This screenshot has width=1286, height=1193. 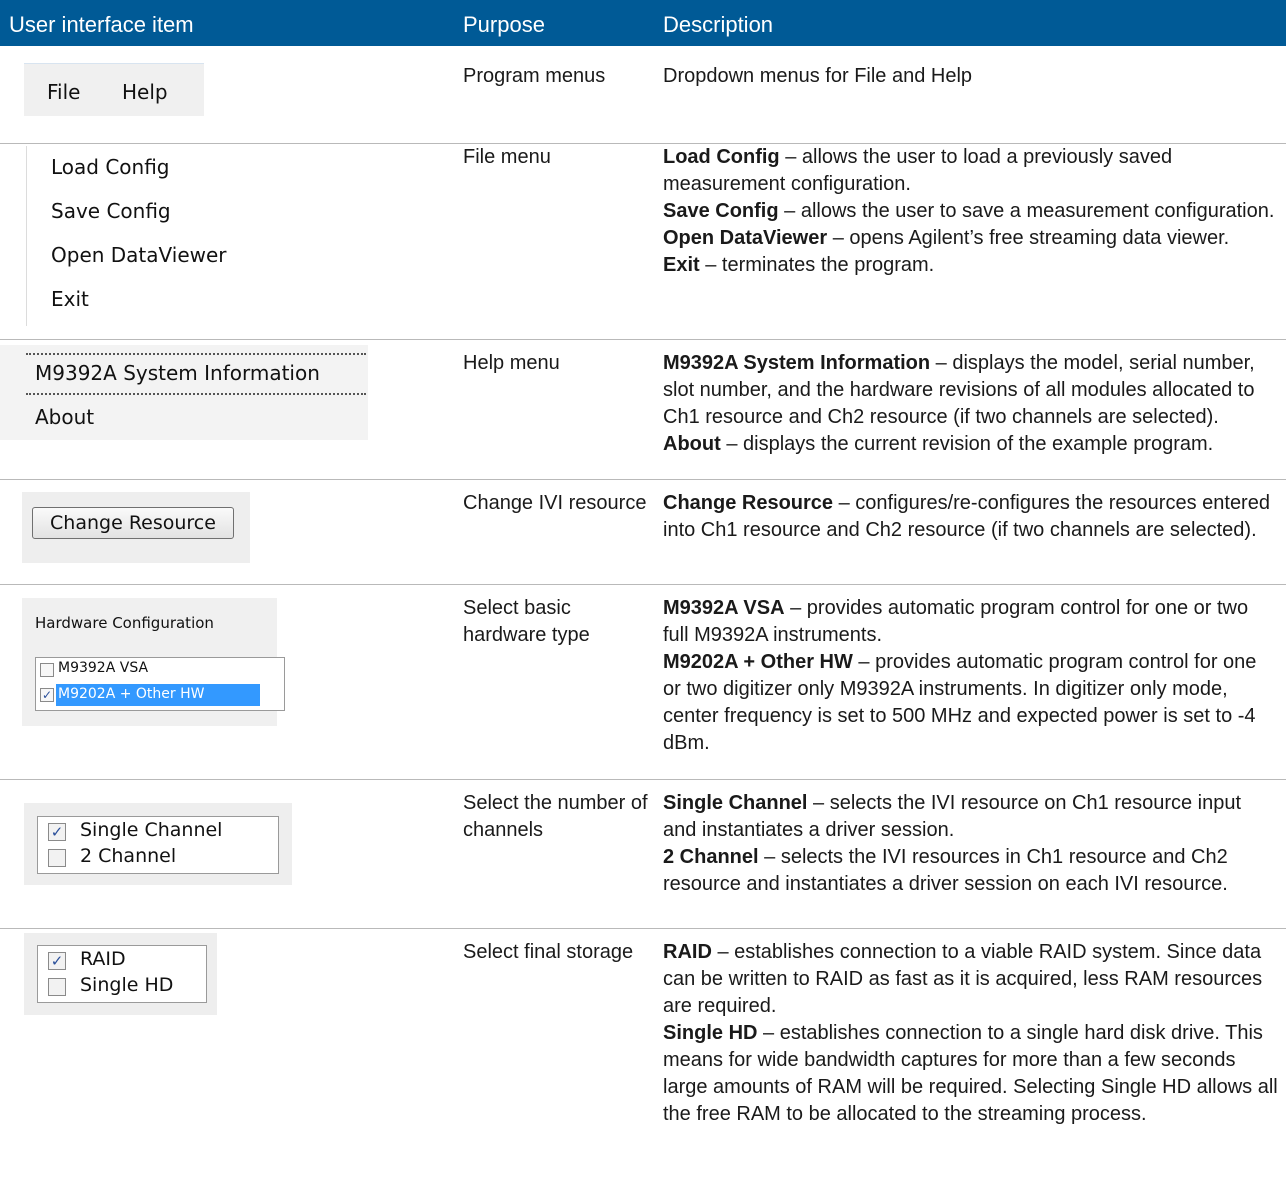 I want to click on term: About, so click(x=692, y=444).